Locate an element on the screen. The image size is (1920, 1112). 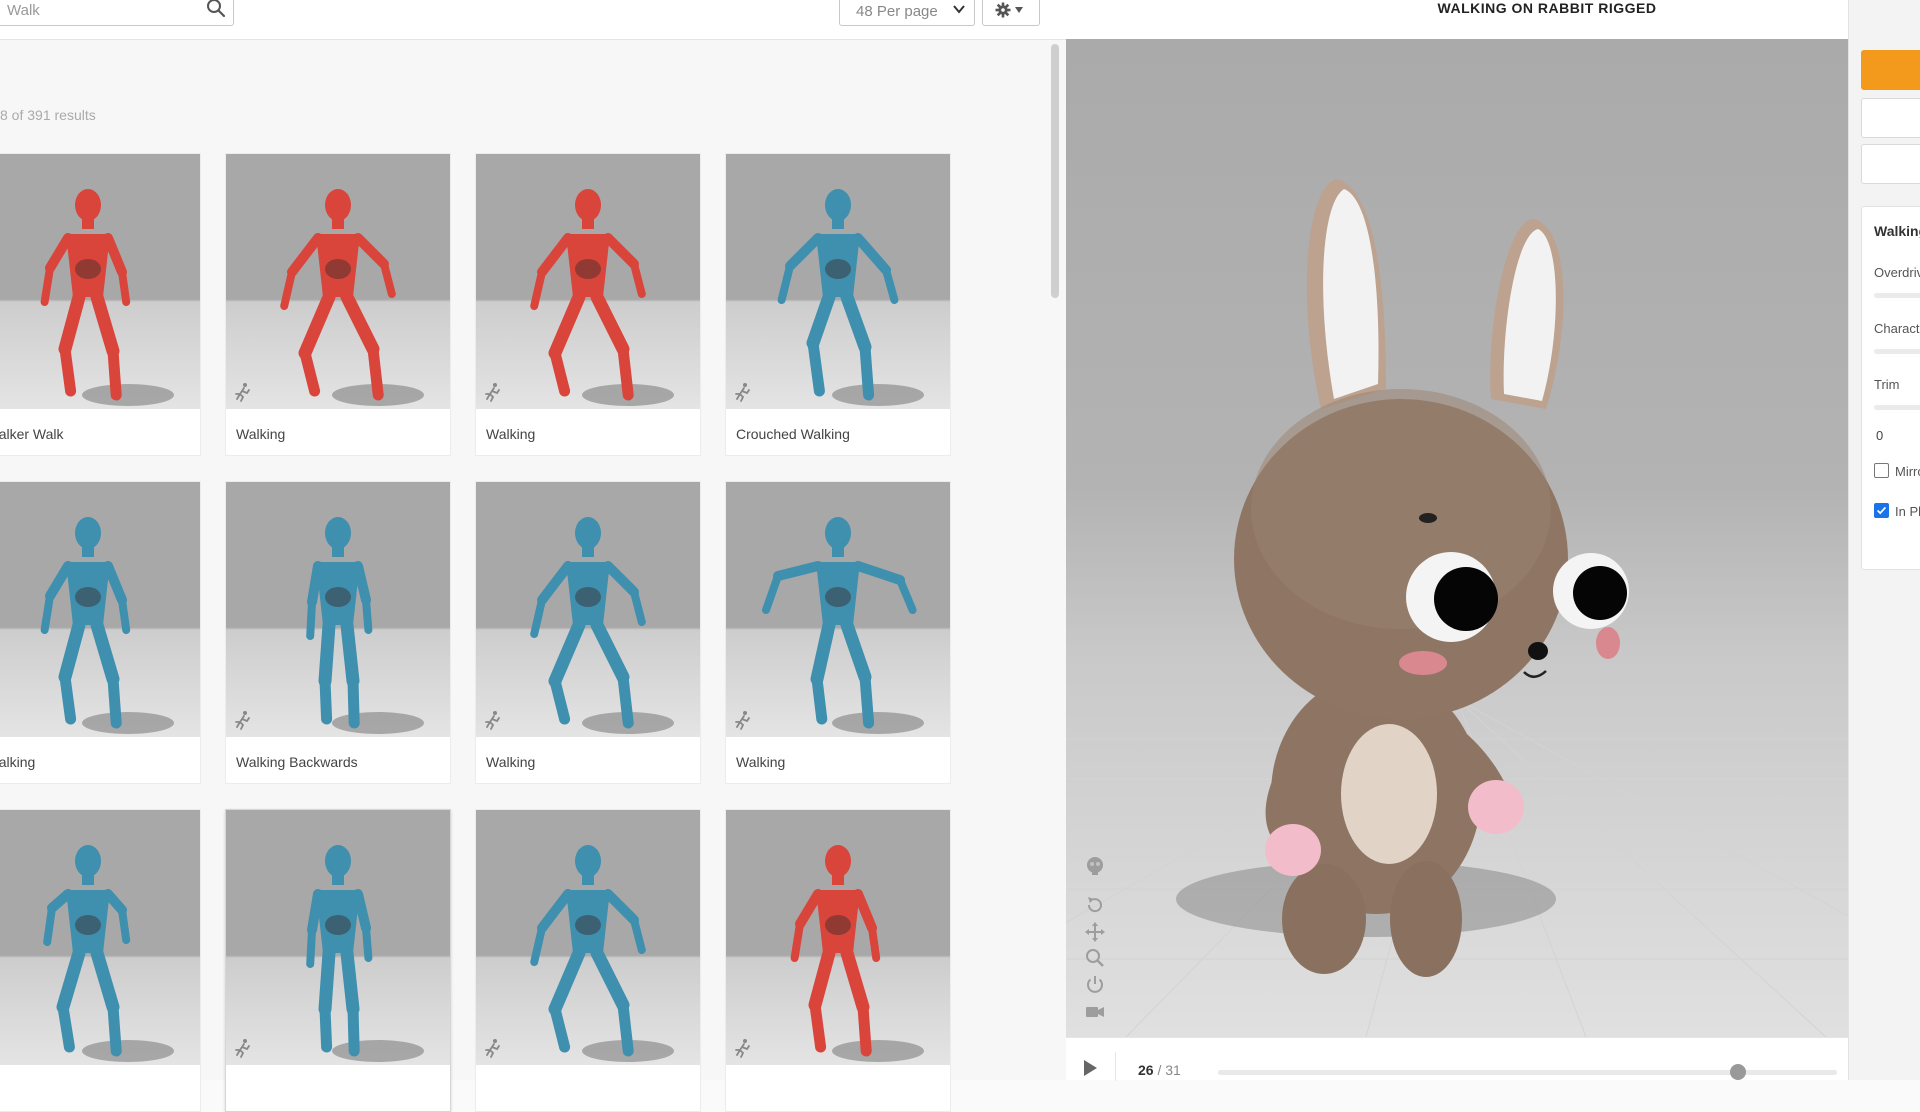
param-label-trim: Trim is located at coordinates (1887, 384).